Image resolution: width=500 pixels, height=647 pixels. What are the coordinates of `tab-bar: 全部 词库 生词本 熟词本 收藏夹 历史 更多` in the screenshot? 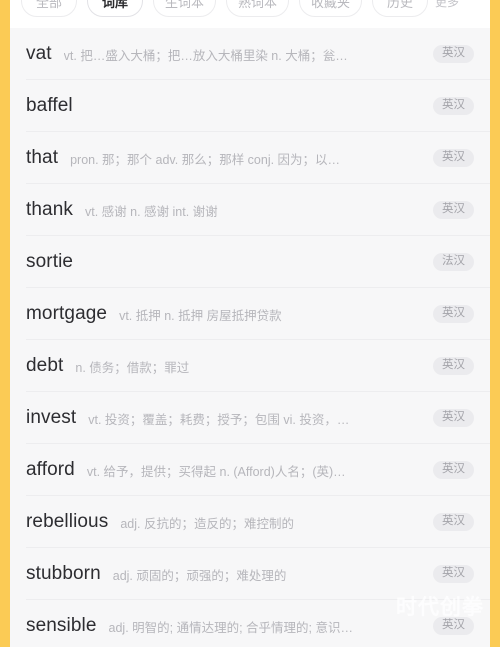 It's located at (250, 14).